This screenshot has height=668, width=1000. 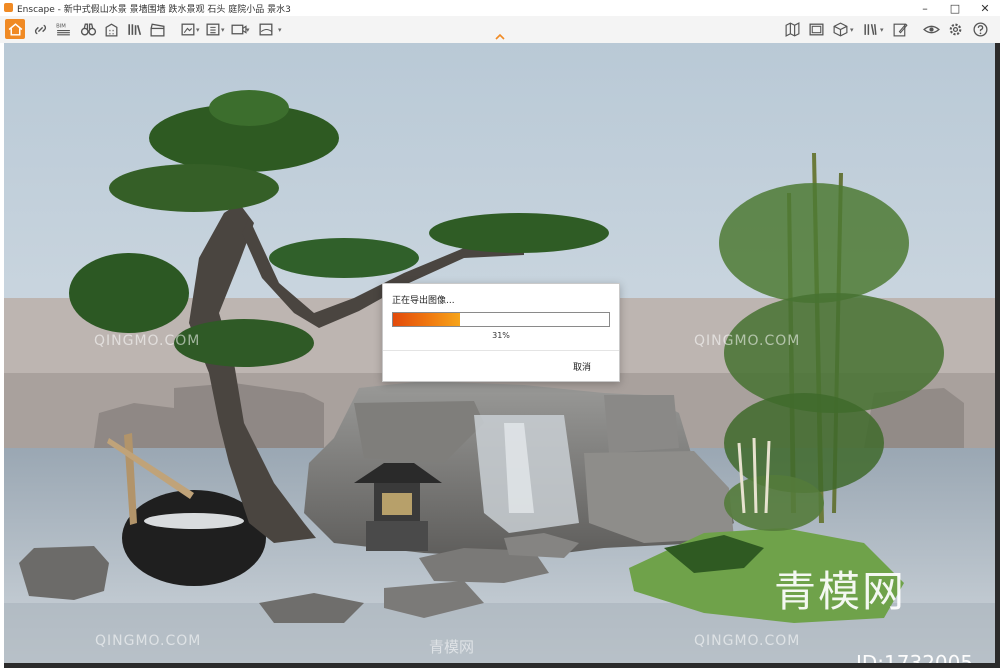 What do you see at coordinates (134, 29) in the screenshot?
I see `library-icon` at bounding box center [134, 29].